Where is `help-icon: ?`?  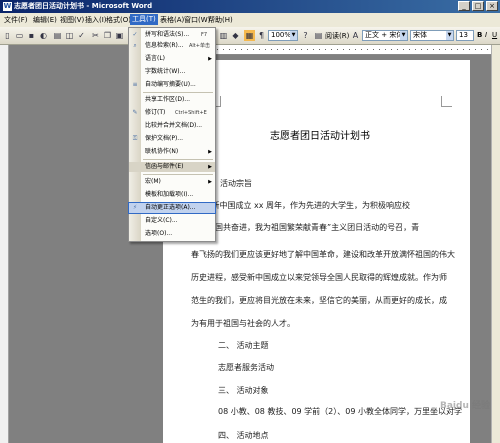 help-icon: ? is located at coordinates (305, 35).